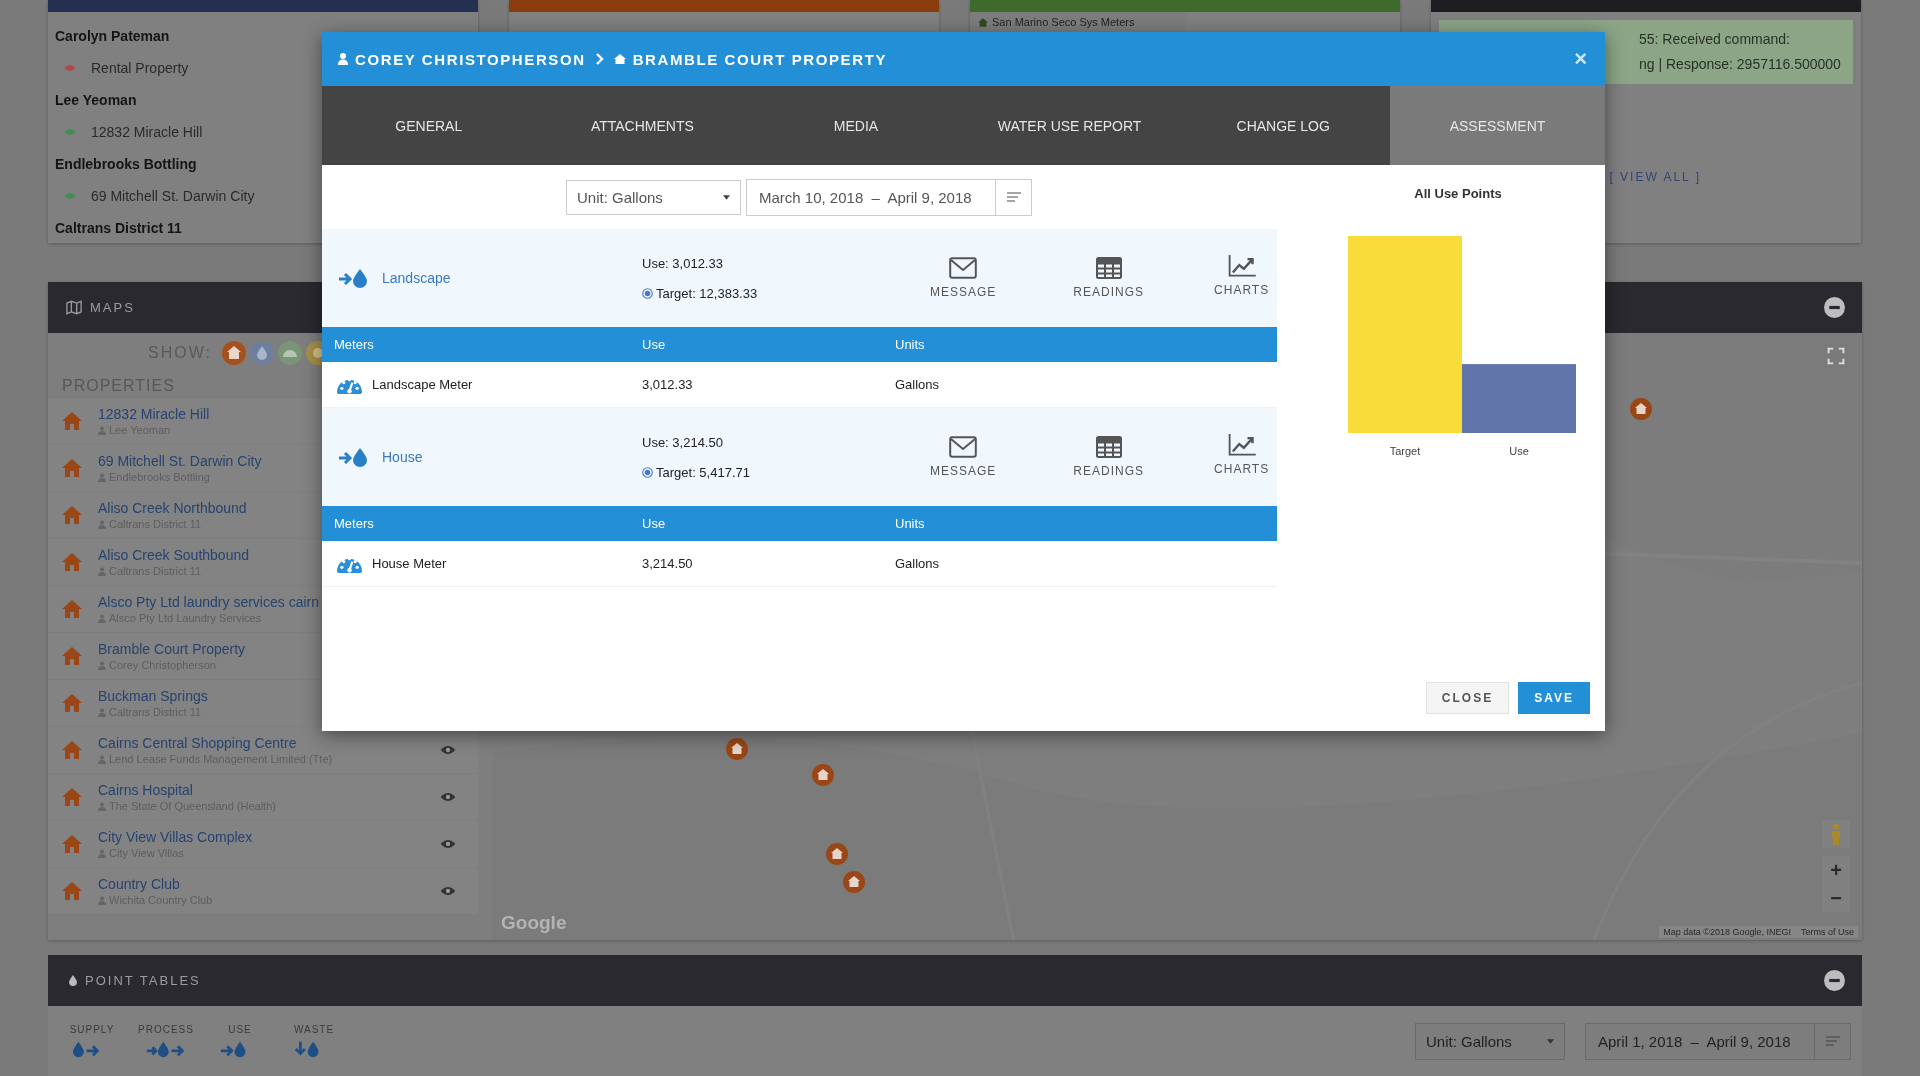  I want to click on chevron-icon, so click(599, 59).